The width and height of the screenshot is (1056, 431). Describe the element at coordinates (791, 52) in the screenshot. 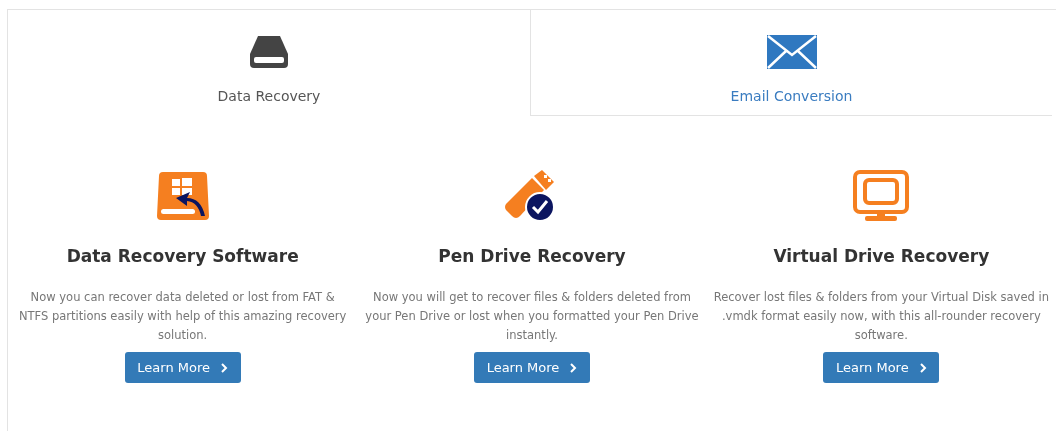

I see `envelope-icon` at that location.